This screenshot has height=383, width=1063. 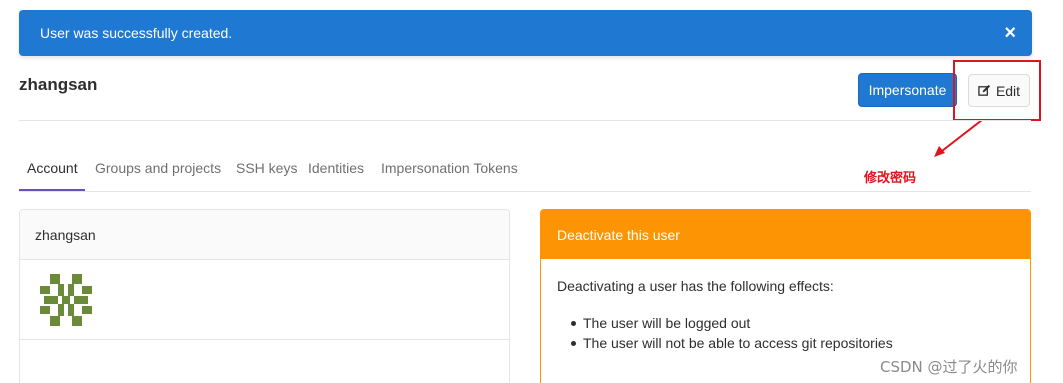 What do you see at coordinates (449, 171) in the screenshot?
I see `tab-impersonation-tokens: Impersonation Tokens` at bounding box center [449, 171].